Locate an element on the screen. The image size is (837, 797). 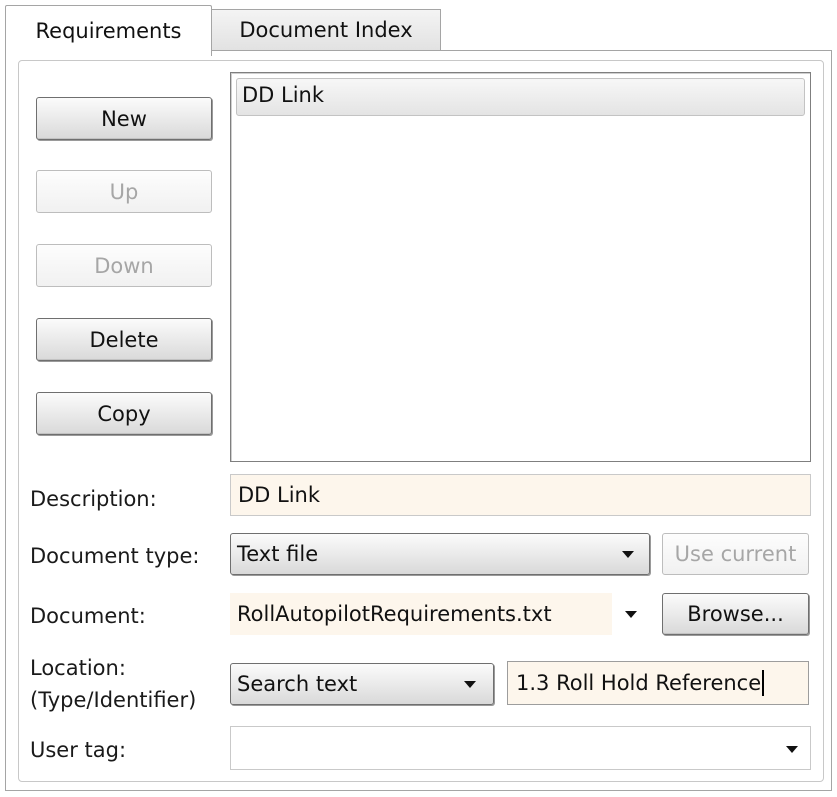
tab-requirements: Requirements is located at coordinates (108, 30).